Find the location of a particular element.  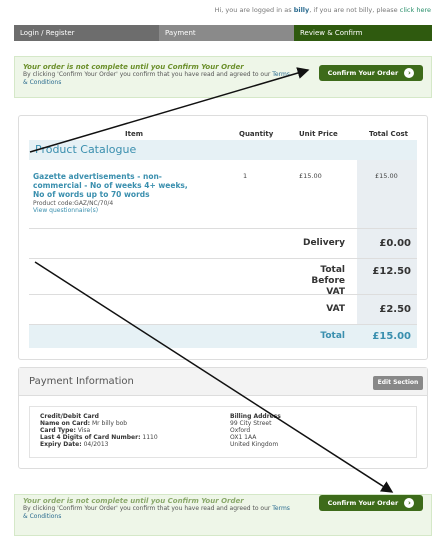

billing-line-3: OX1 1AA is located at coordinates (243, 437).